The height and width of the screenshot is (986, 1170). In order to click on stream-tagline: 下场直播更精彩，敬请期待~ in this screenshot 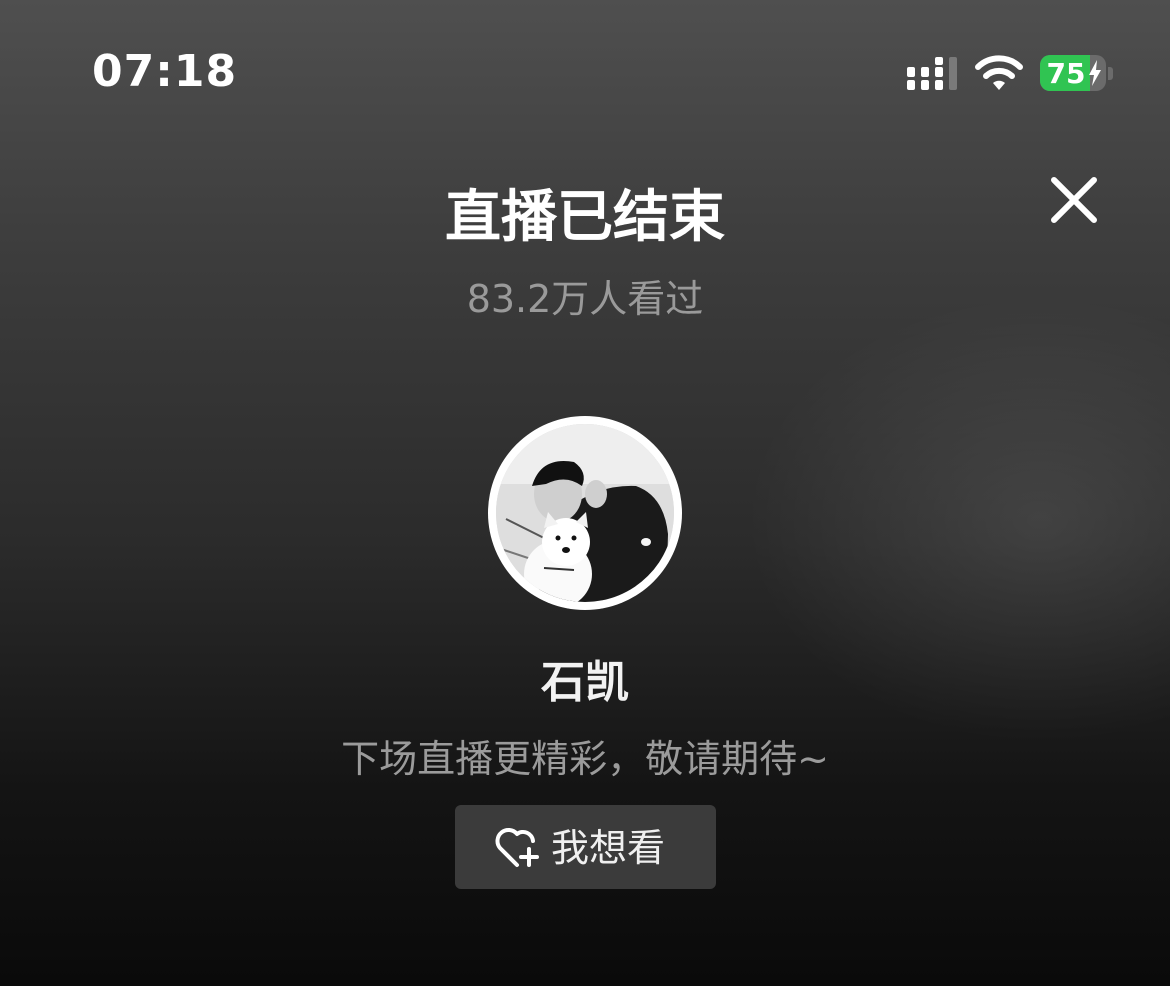, I will do `click(585, 759)`.